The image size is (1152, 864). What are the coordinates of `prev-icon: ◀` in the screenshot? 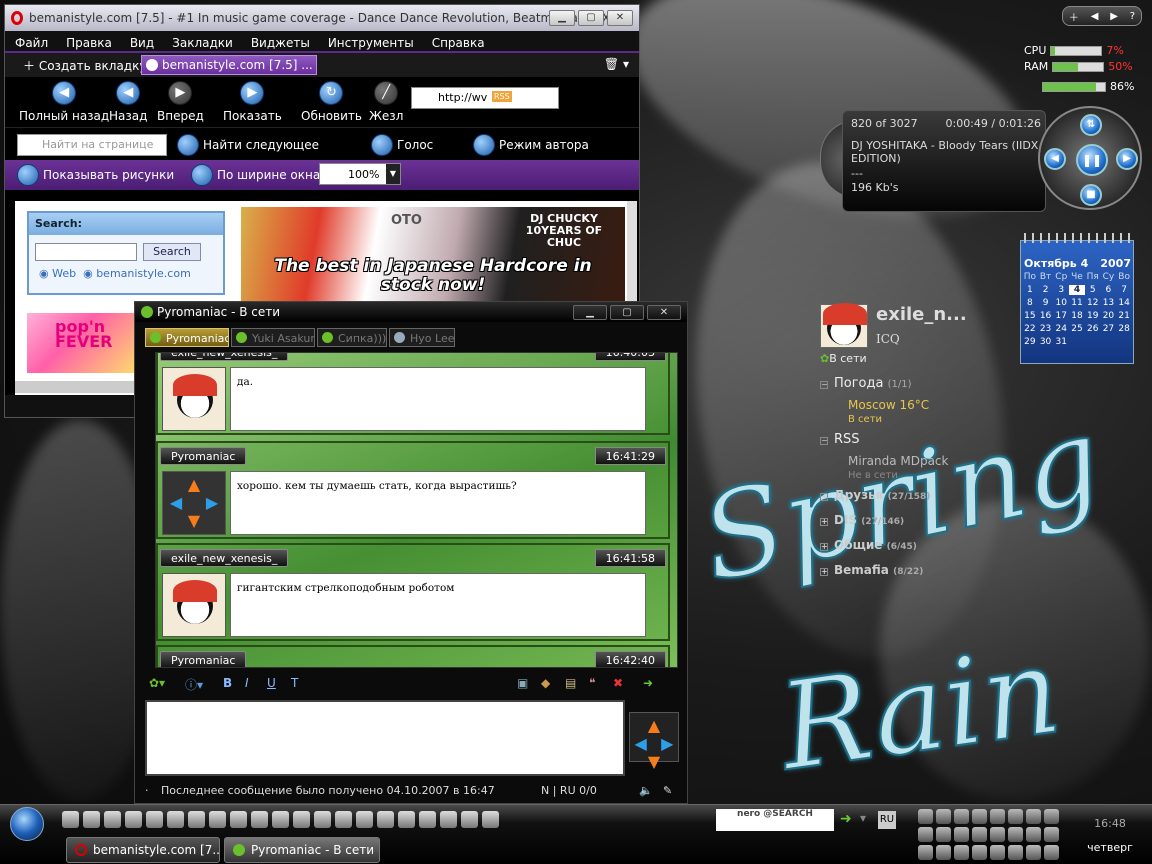 It's located at (1095, 16).